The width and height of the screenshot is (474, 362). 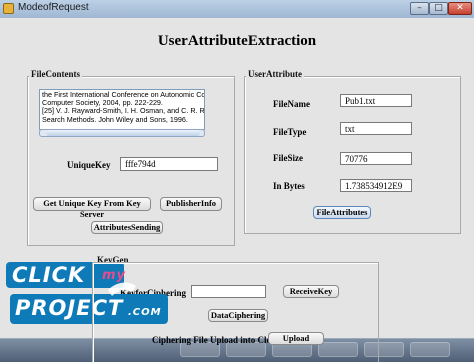 What do you see at coordinates (376, 158) in the screenshot?
I see `file-size-field: 70776` at bounding box center [376, 158].